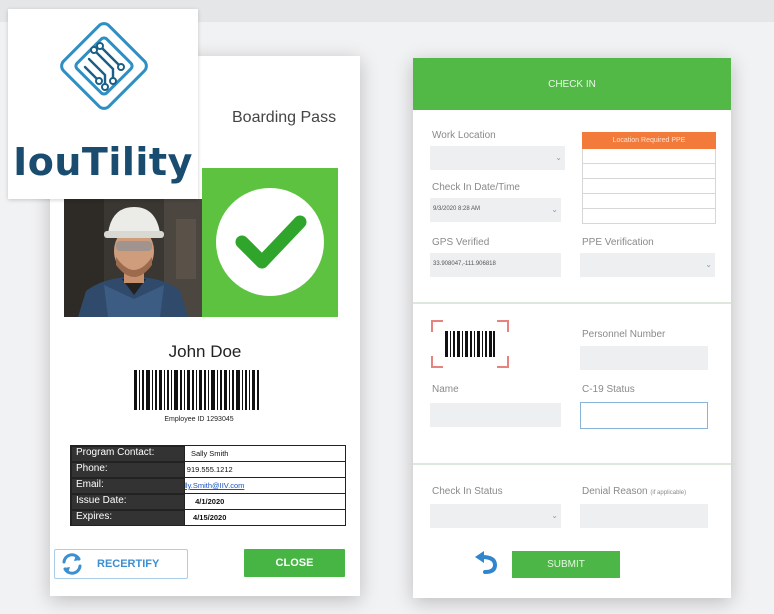 This screenshot has height=614, width=774. I want to click on checkmark-icon, so click(270, 242).